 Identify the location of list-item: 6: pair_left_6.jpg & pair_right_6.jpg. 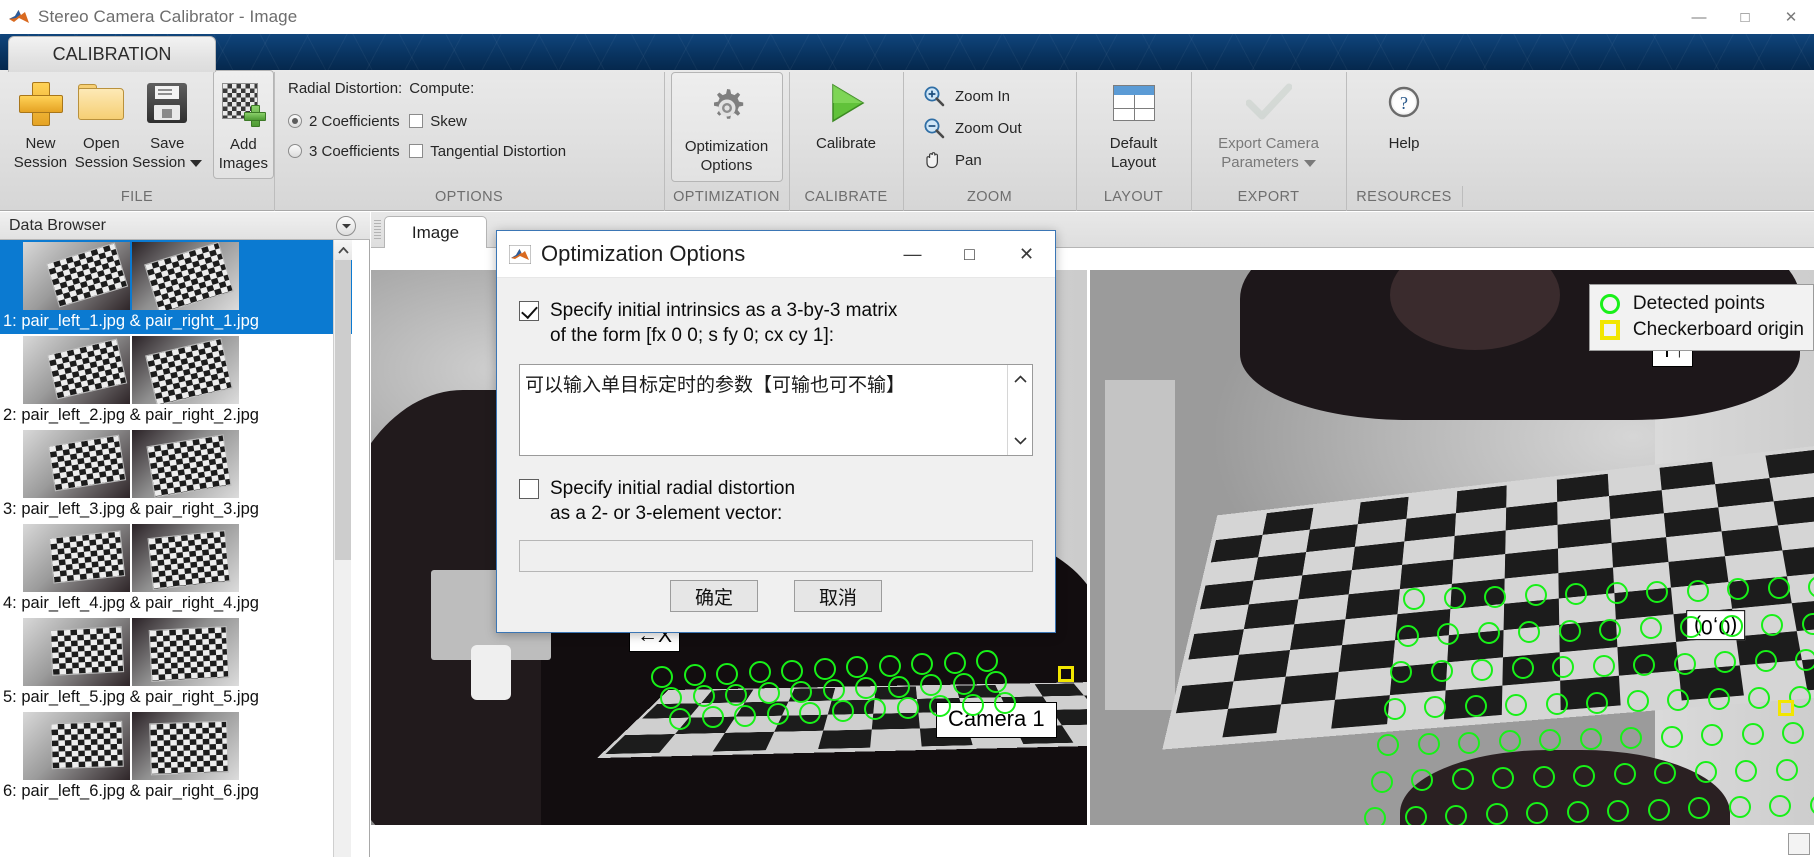
(176, 757).